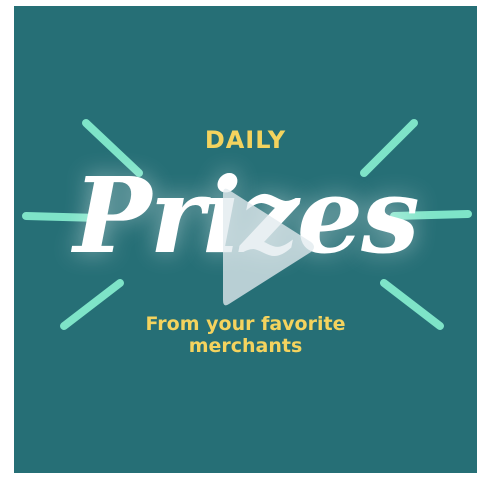  I want to click on tagline-line-2: merchants, so click(245, 346).